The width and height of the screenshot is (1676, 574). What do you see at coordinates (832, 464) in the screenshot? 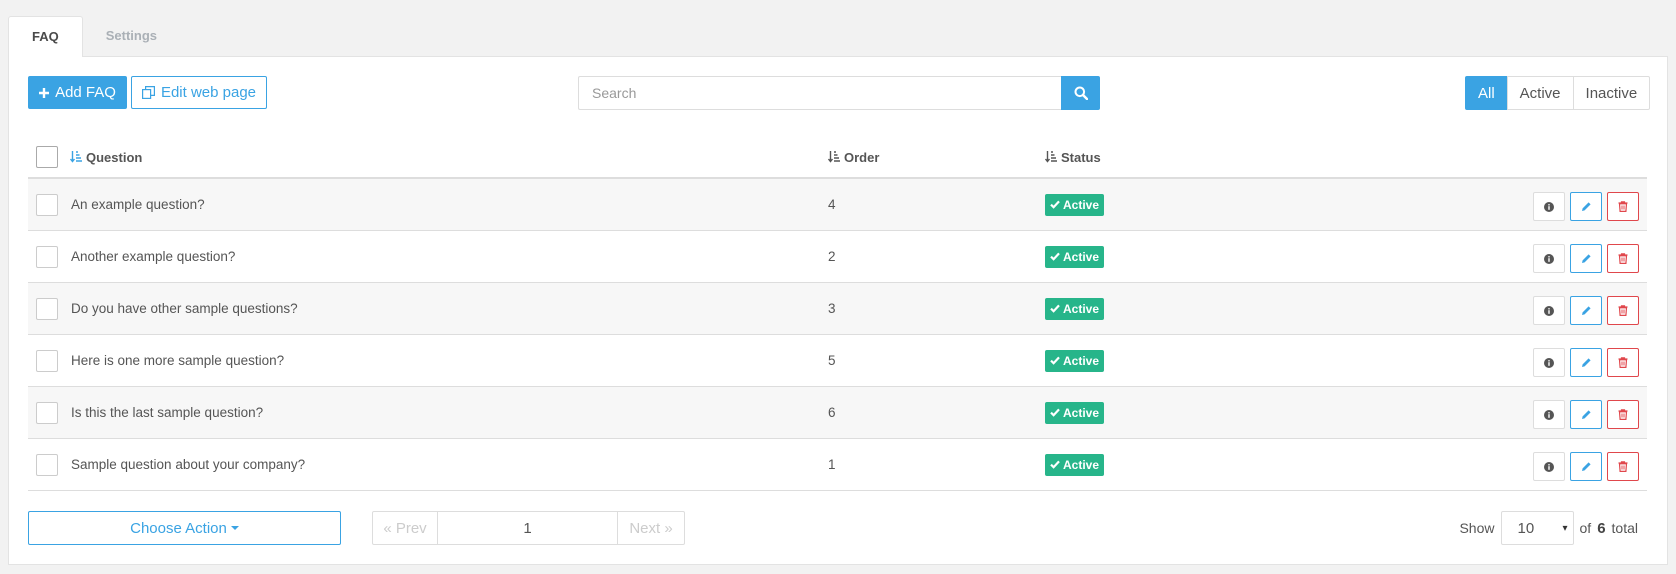
I see `order-cell: 1` at bounding box center [832, 464].